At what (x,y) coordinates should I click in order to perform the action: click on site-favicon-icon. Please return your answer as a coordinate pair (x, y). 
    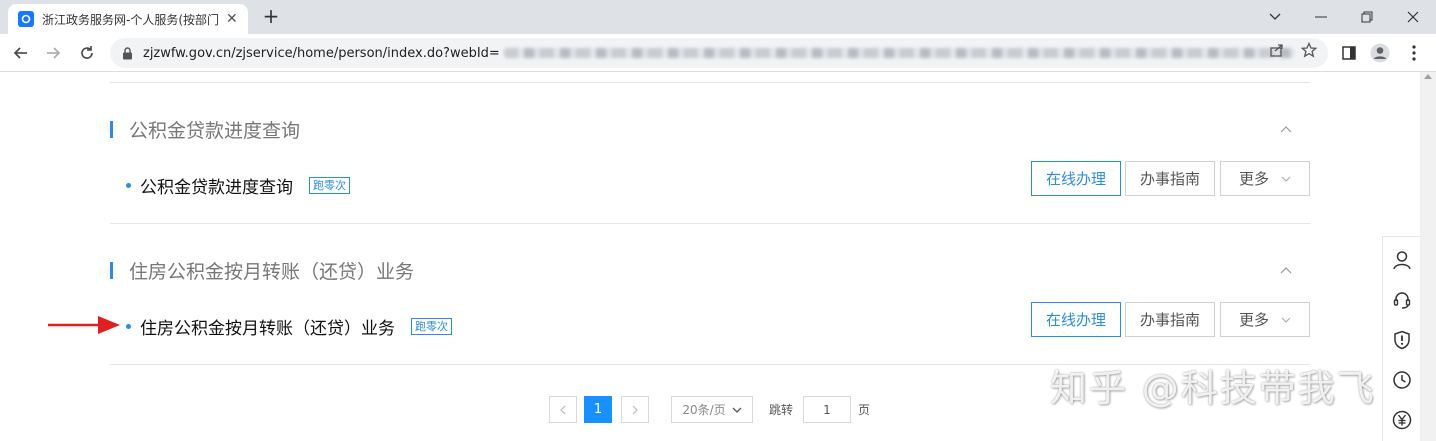
    Looking at the image, I should click on (26, 19).